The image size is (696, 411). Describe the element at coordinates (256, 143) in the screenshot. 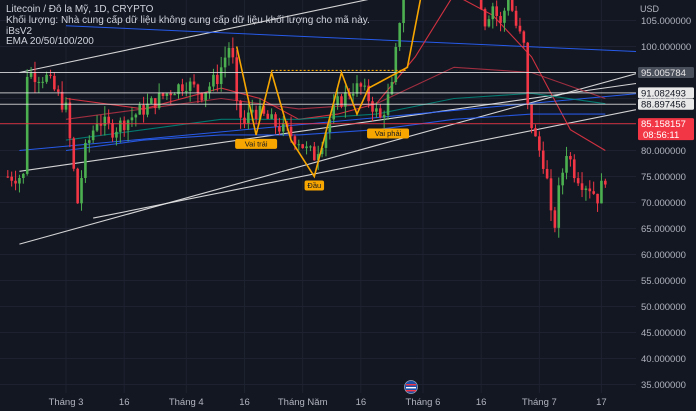

I see `pattern-label: Vai trái` at that location.